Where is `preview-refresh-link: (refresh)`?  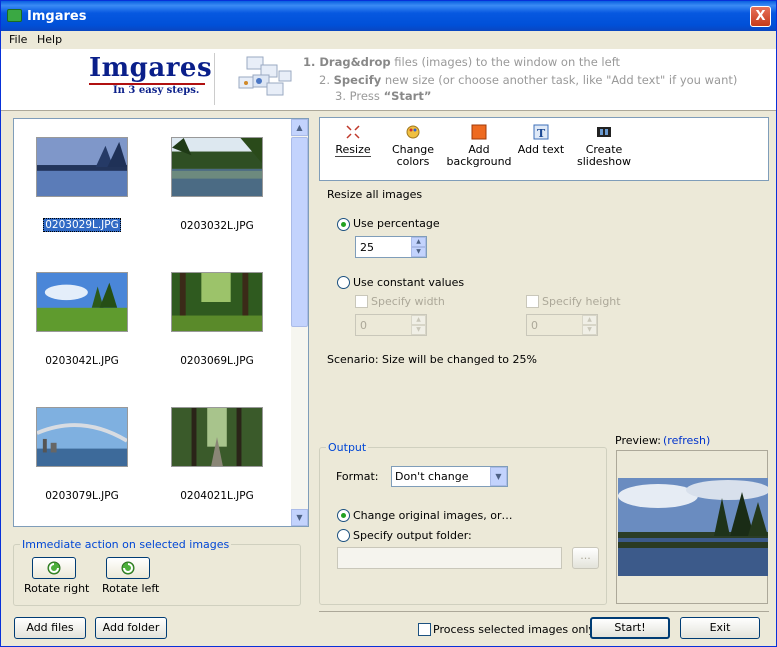 preview-refresh-link: (refresh) is located at coordinates (686, 440).